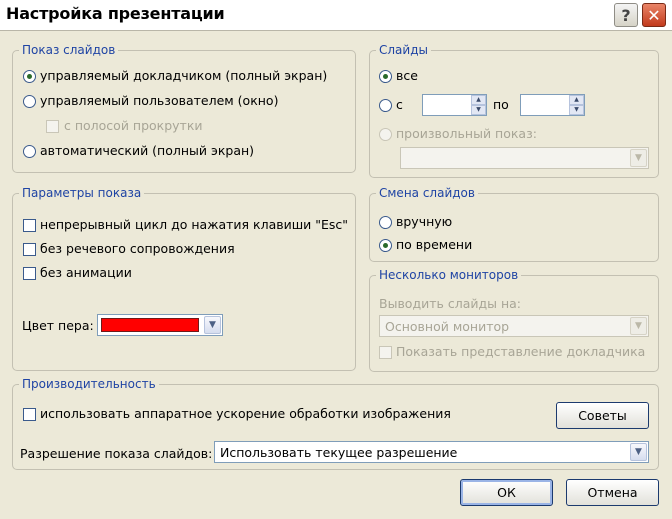  Describe the element at coordinates (159, 100) in the screenshot. I see `label-individual: управляемый пользователем (окно)` at that location.